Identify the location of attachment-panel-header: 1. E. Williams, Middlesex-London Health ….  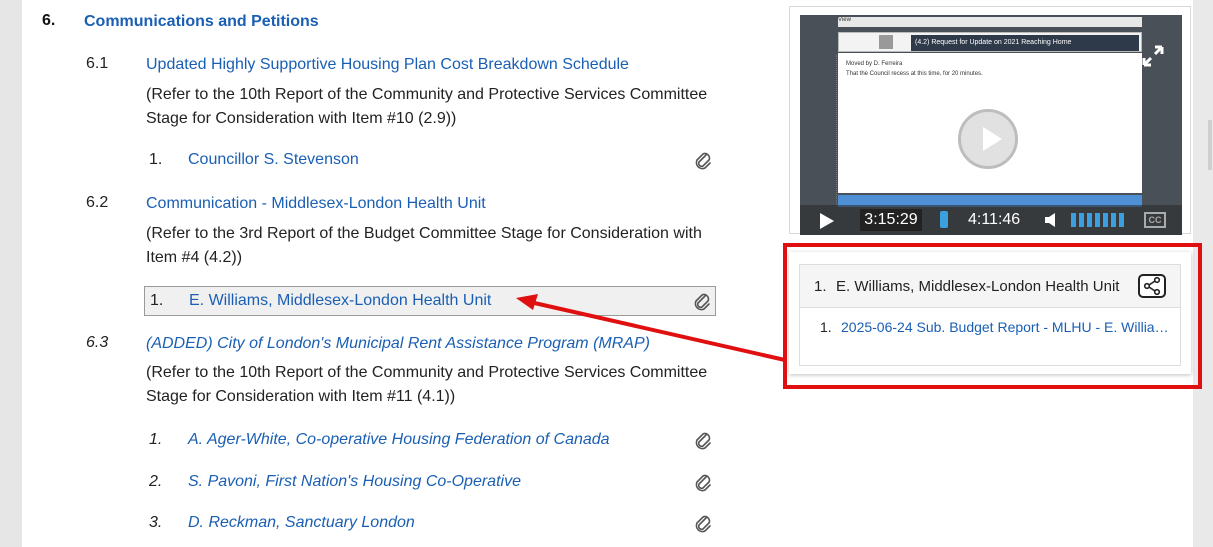
(990, 286).